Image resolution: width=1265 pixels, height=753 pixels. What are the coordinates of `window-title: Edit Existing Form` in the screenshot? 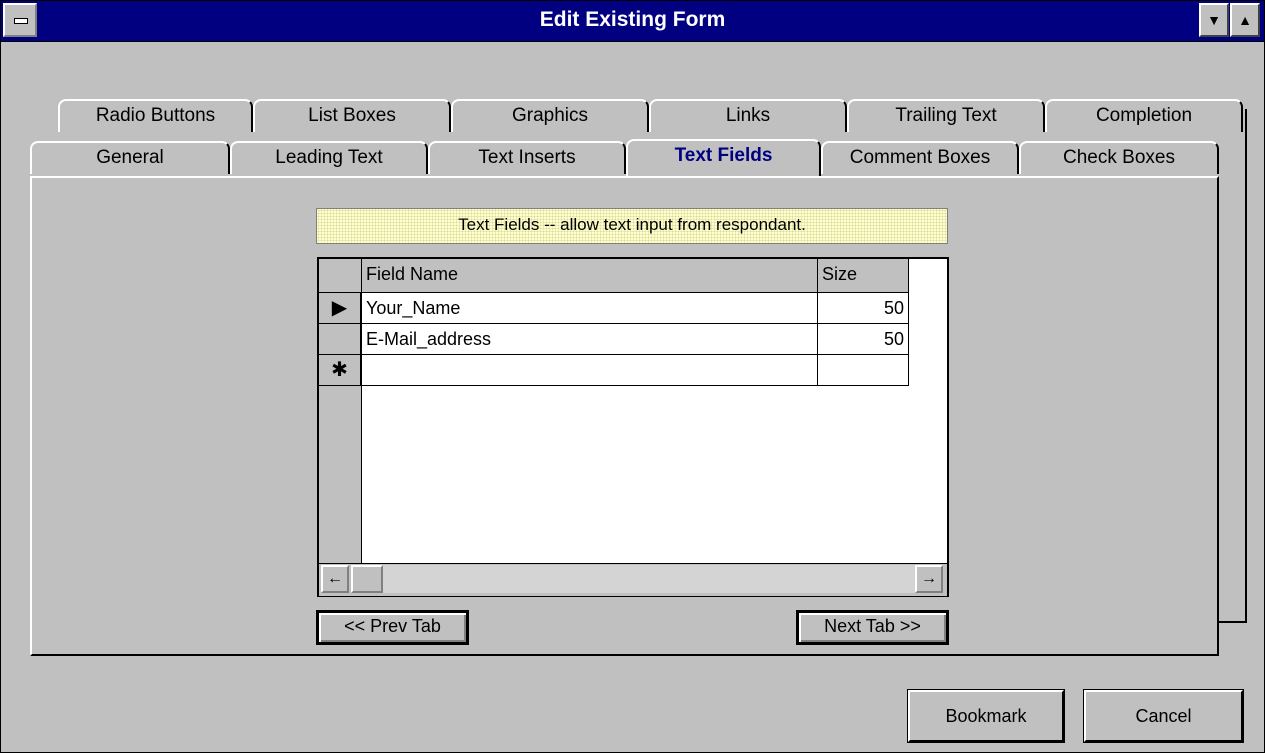 It's located at (632, 19).